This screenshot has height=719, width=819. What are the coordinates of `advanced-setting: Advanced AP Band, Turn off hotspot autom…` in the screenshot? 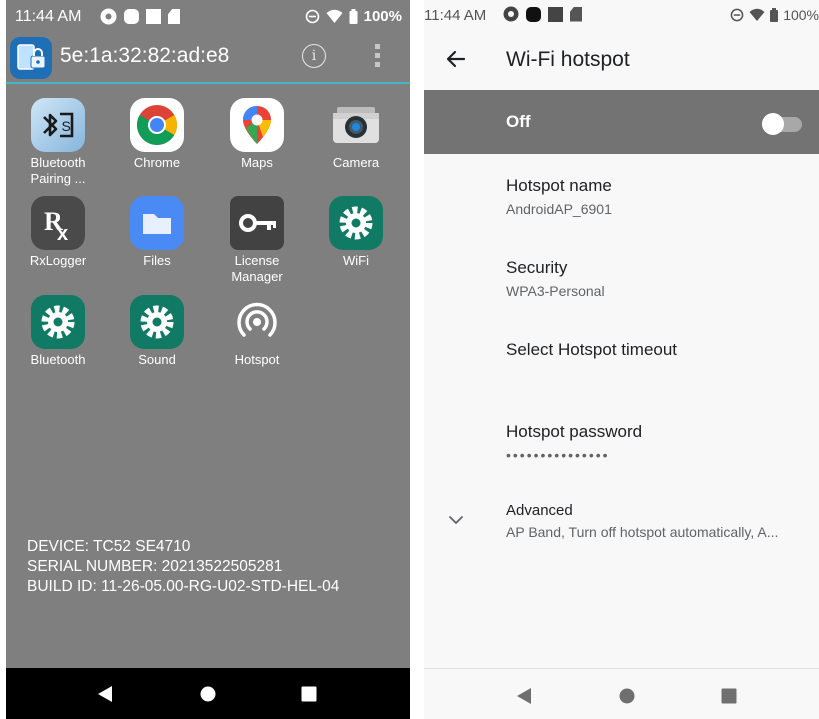 It's located at (658, 521).